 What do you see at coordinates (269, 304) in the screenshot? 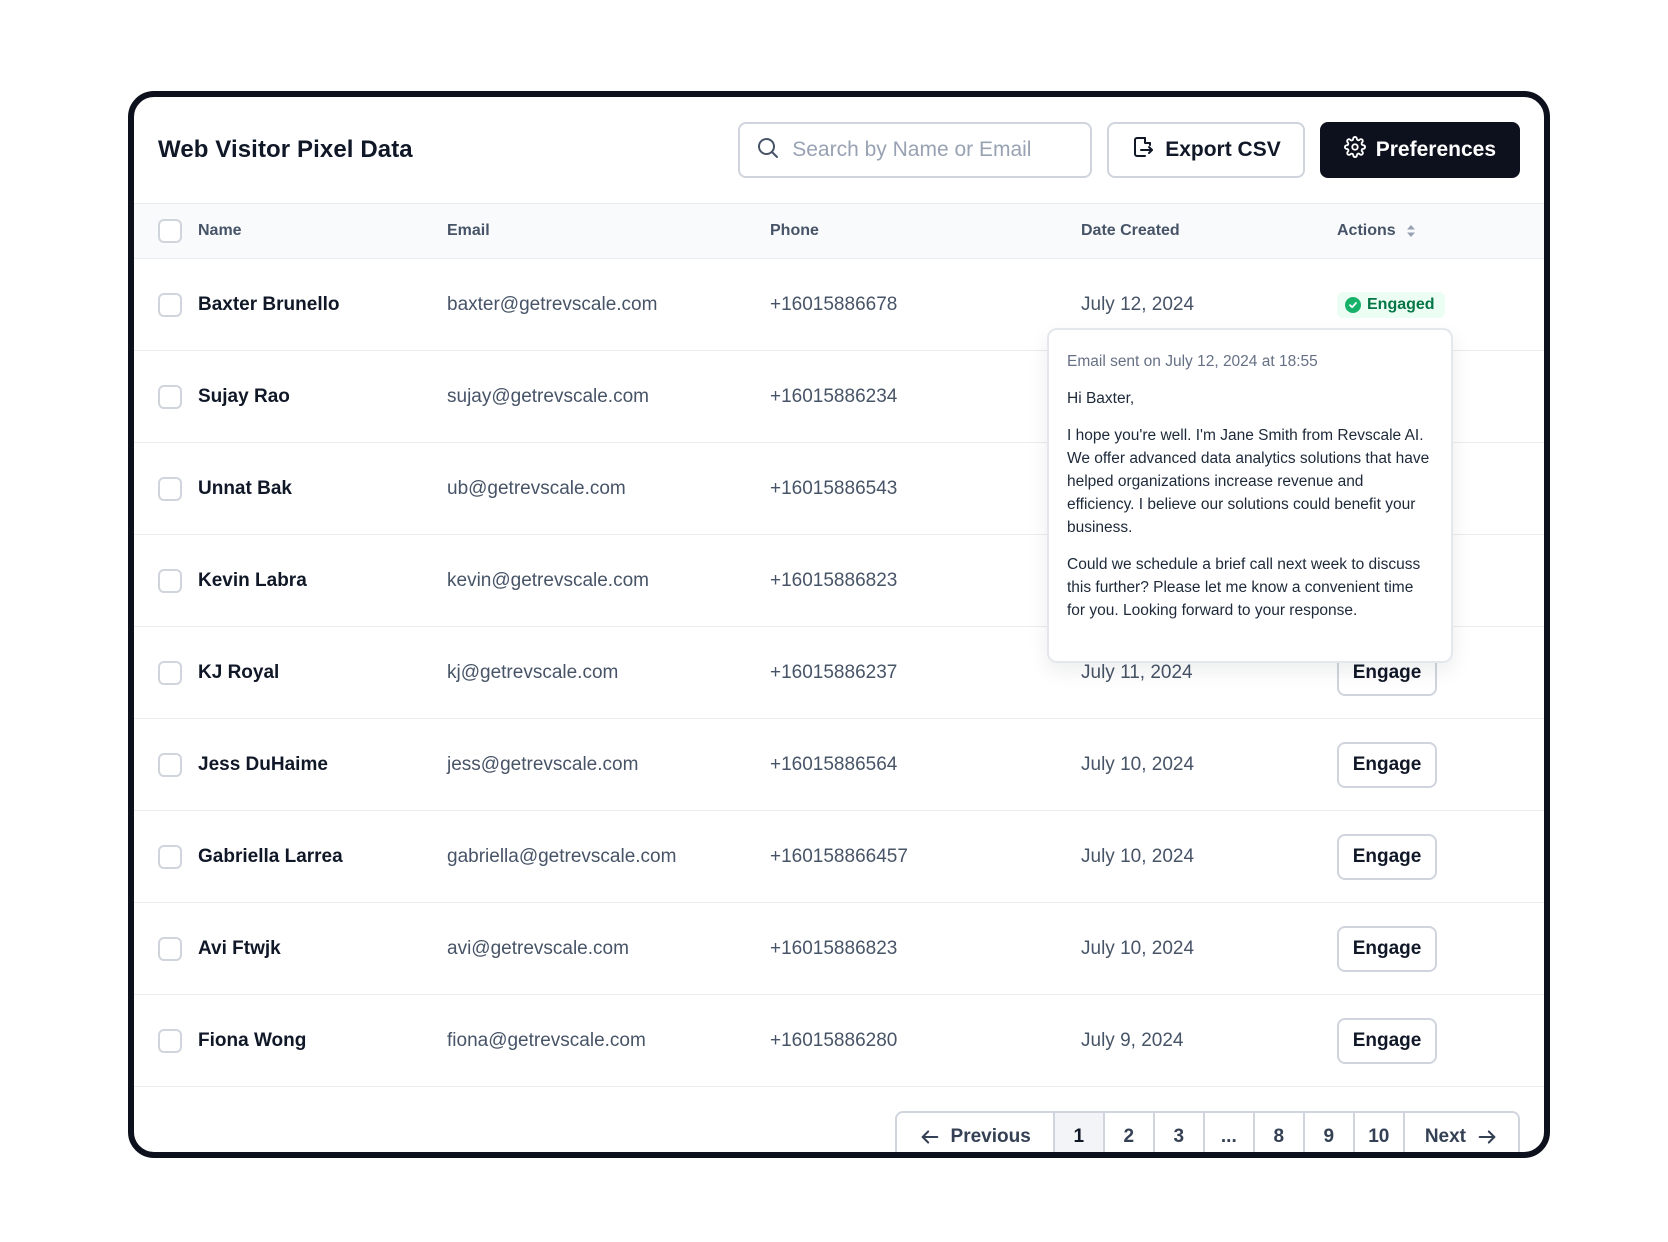
I see `row-name: Baxter Brunello` at bounding box center [269, 304].